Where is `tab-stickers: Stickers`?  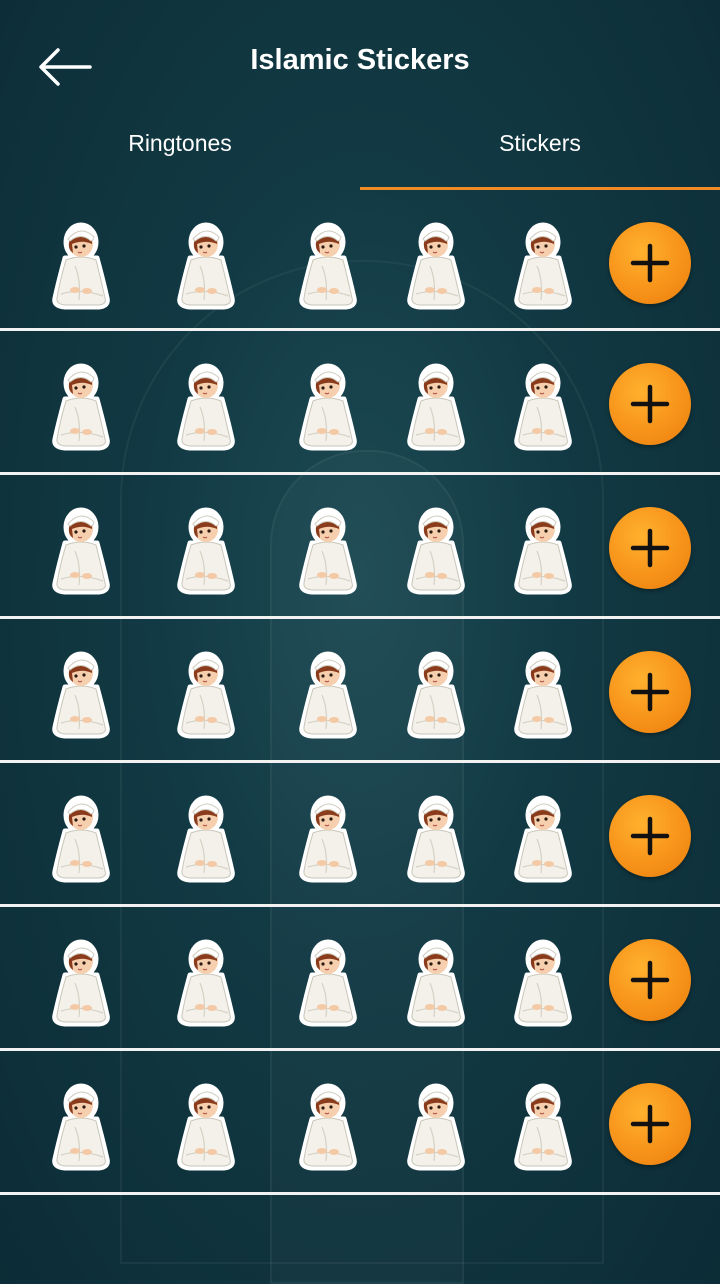
tab-stickers: Stickers is located at coordinates (540, 151).